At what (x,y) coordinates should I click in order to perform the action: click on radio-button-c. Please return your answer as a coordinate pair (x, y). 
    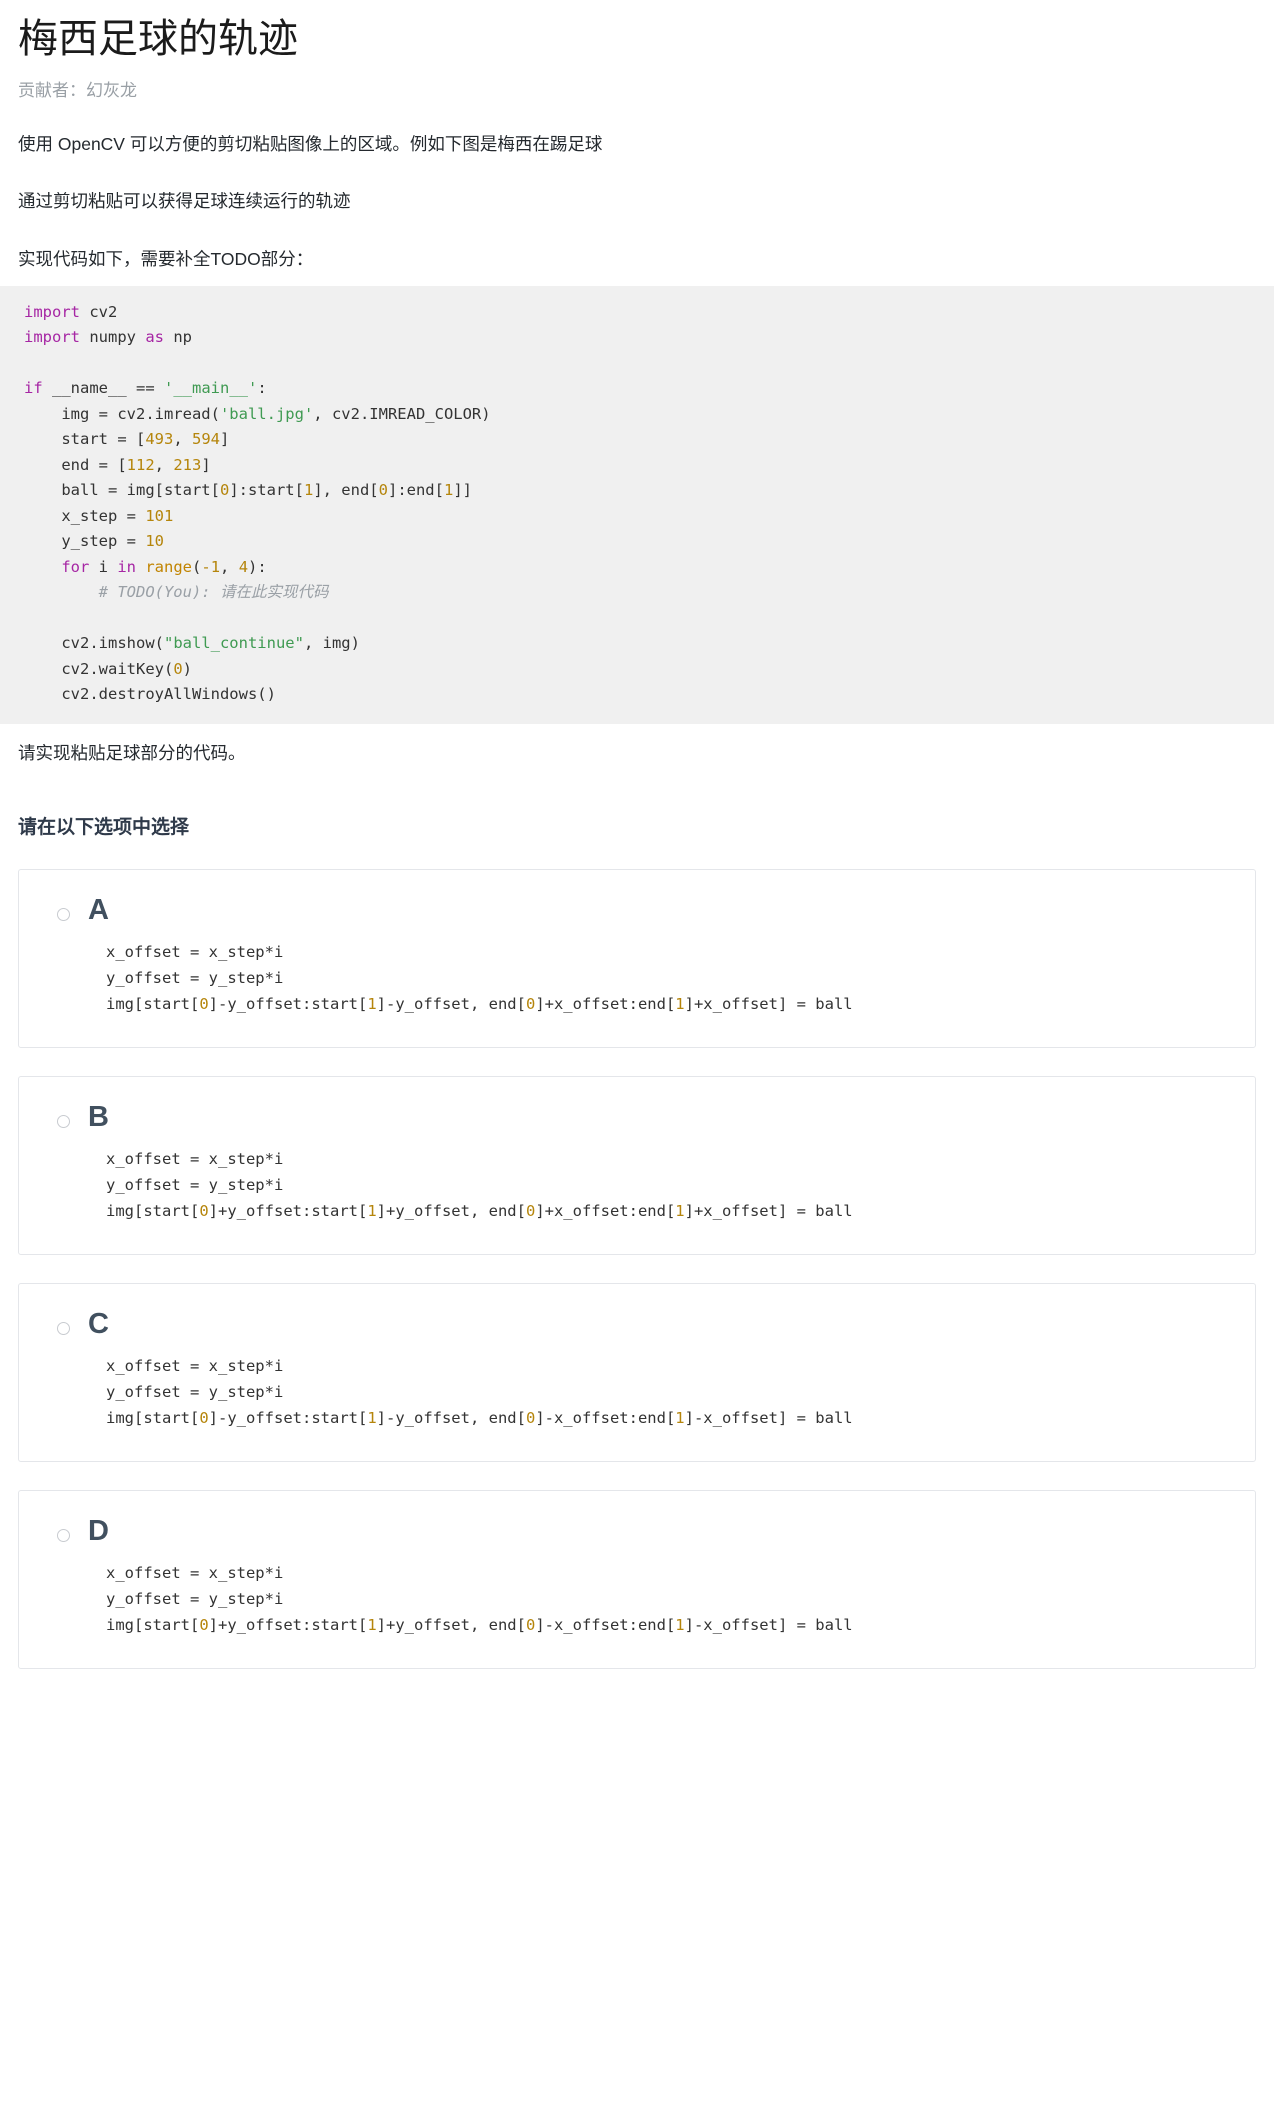
    Looking at the image, I should click on (63, 1328).